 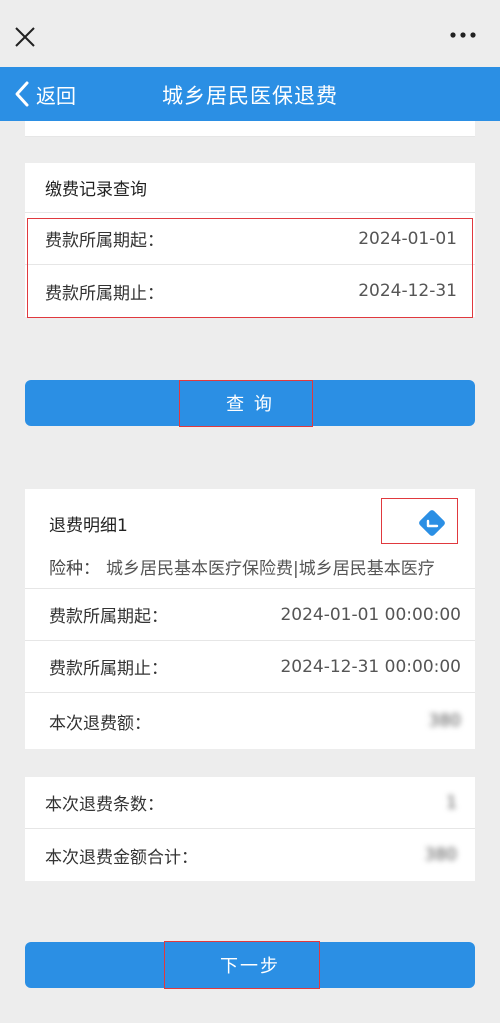 What do you see at coordinates (104, 805) in the screenshot?
I see `refund-count-label: 本次退费条数：` at bounding box center [104, 805].